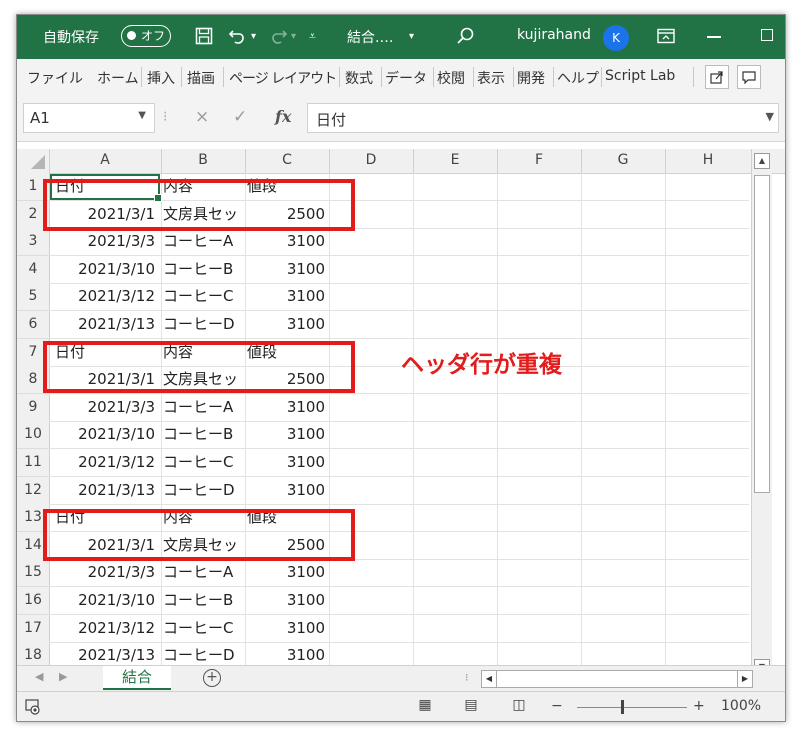 Image resolution: width=800 pixels, height=736 pixels. Describe the element at coordinates (201, 78) in the screenshot. I see `tab-draw: 描画` at that location.